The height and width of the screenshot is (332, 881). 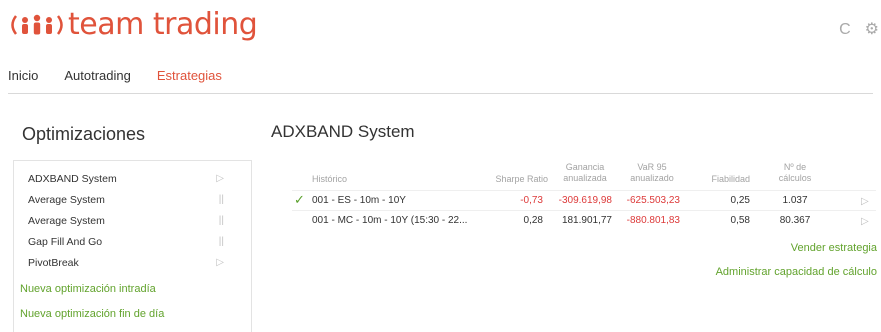 I want to click on col-header-var: VaR 95 anualizado, so click(x=652, y=173).